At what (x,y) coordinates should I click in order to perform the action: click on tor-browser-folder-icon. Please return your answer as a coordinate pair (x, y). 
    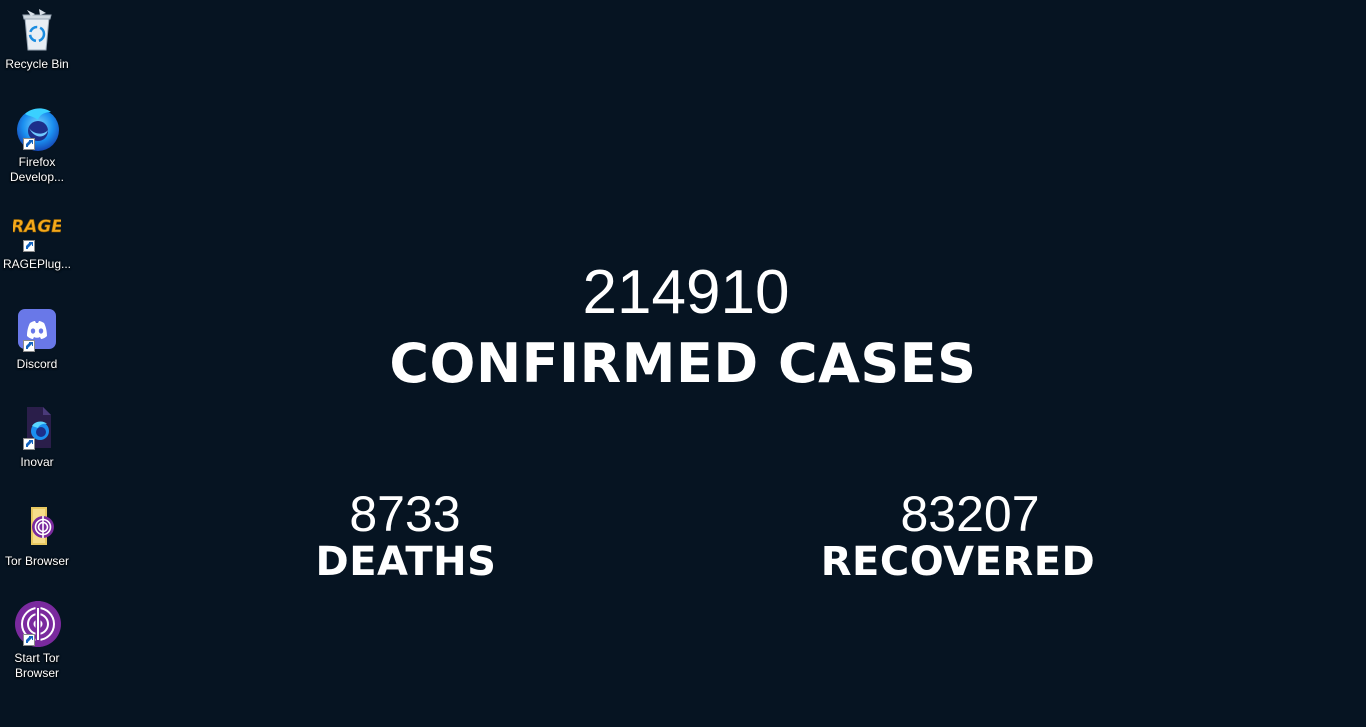
    Looking at the image, I should click on (37, 527).